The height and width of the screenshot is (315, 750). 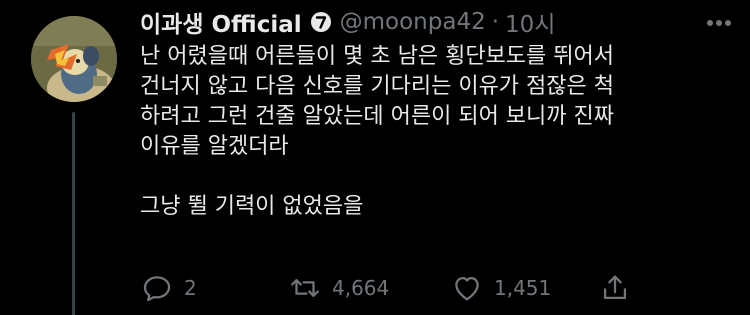 I want to click on heart-icon, so click(x=467, y=288).